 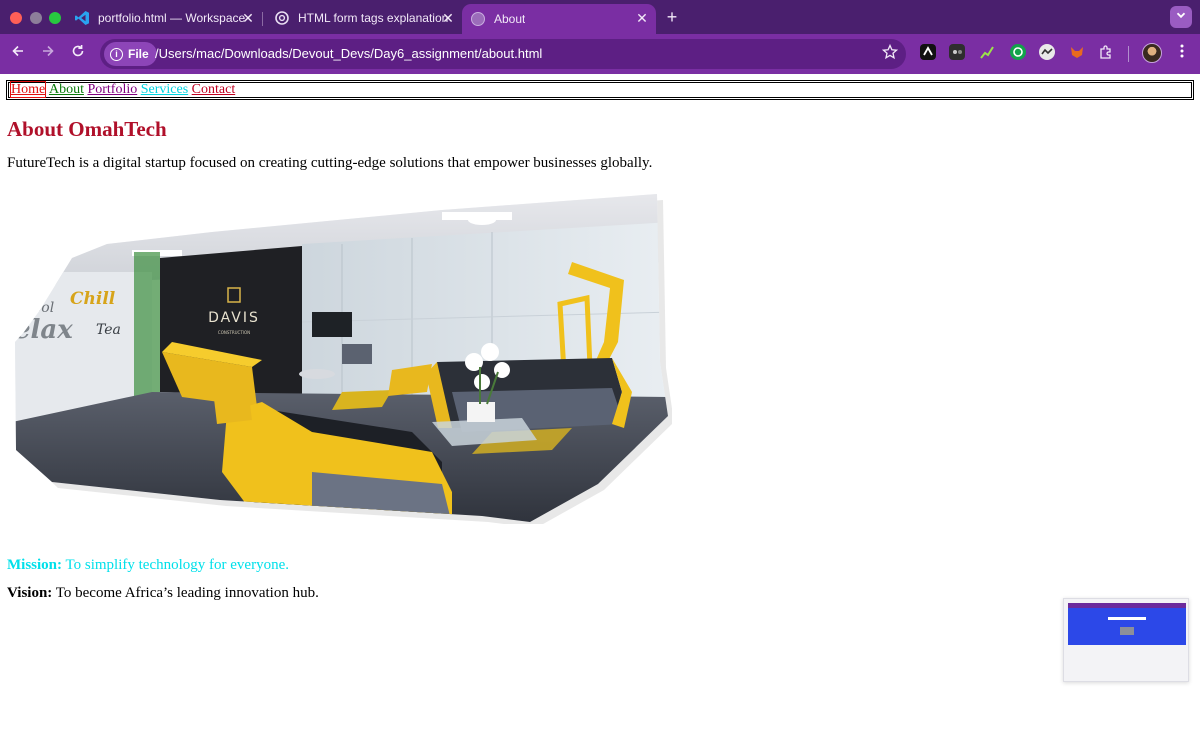 I want to click on toolbar-separator, so click(x=1128, y=54).